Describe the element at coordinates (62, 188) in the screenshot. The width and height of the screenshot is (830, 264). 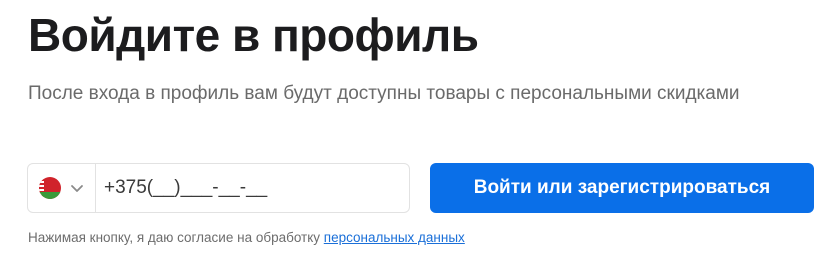
I see `country-code-select` at that location.